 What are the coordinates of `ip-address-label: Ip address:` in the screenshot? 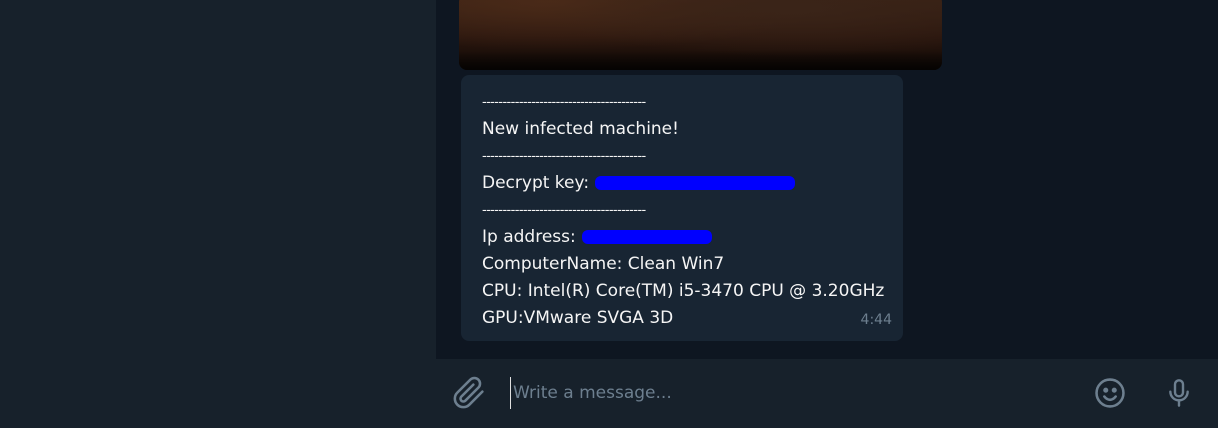 It's located at (529, 237).